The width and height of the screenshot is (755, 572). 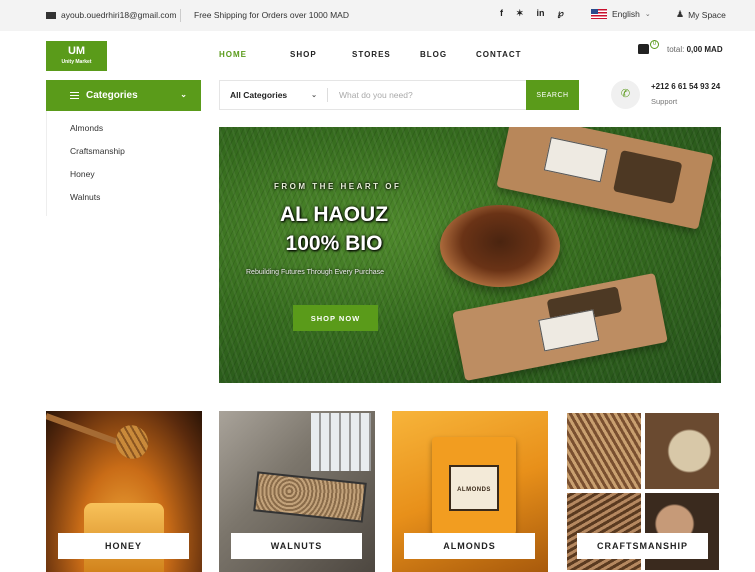 I want to click on category-tile-craftsmanship: CRAFTSMANSHIP, so click(x=643, y=491).